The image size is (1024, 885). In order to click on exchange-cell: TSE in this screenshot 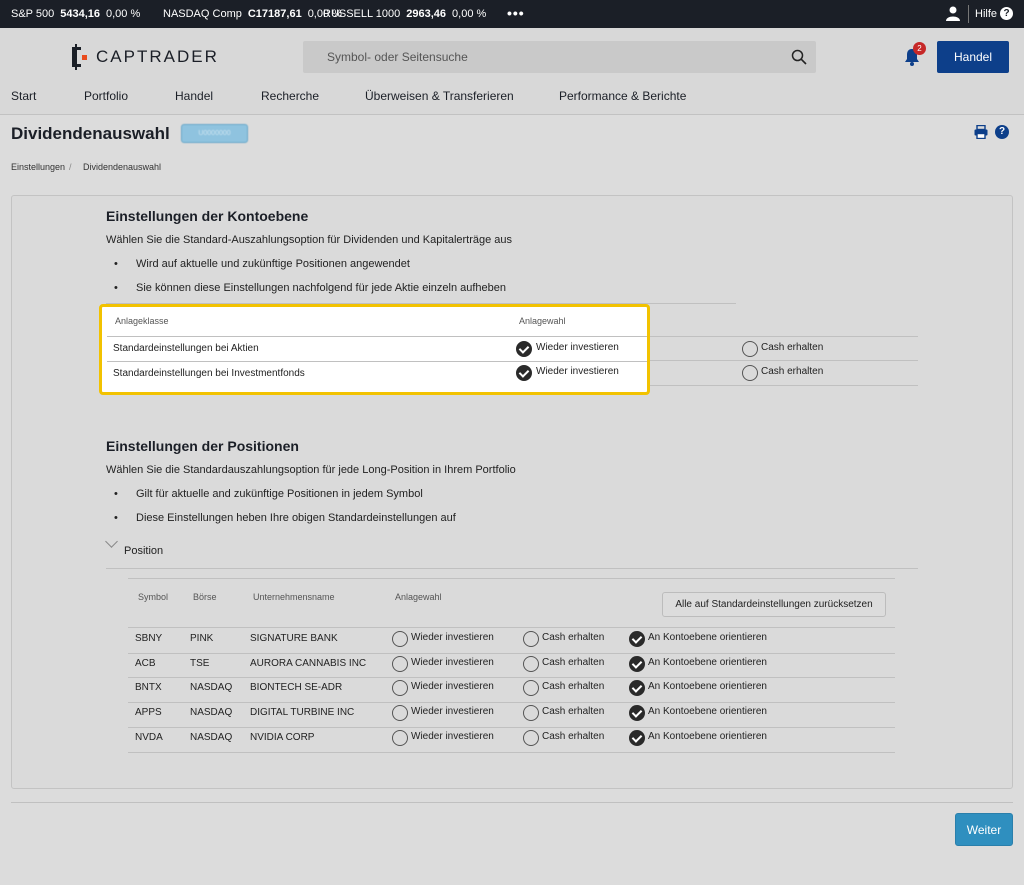, I will do `click(200, 663)`.